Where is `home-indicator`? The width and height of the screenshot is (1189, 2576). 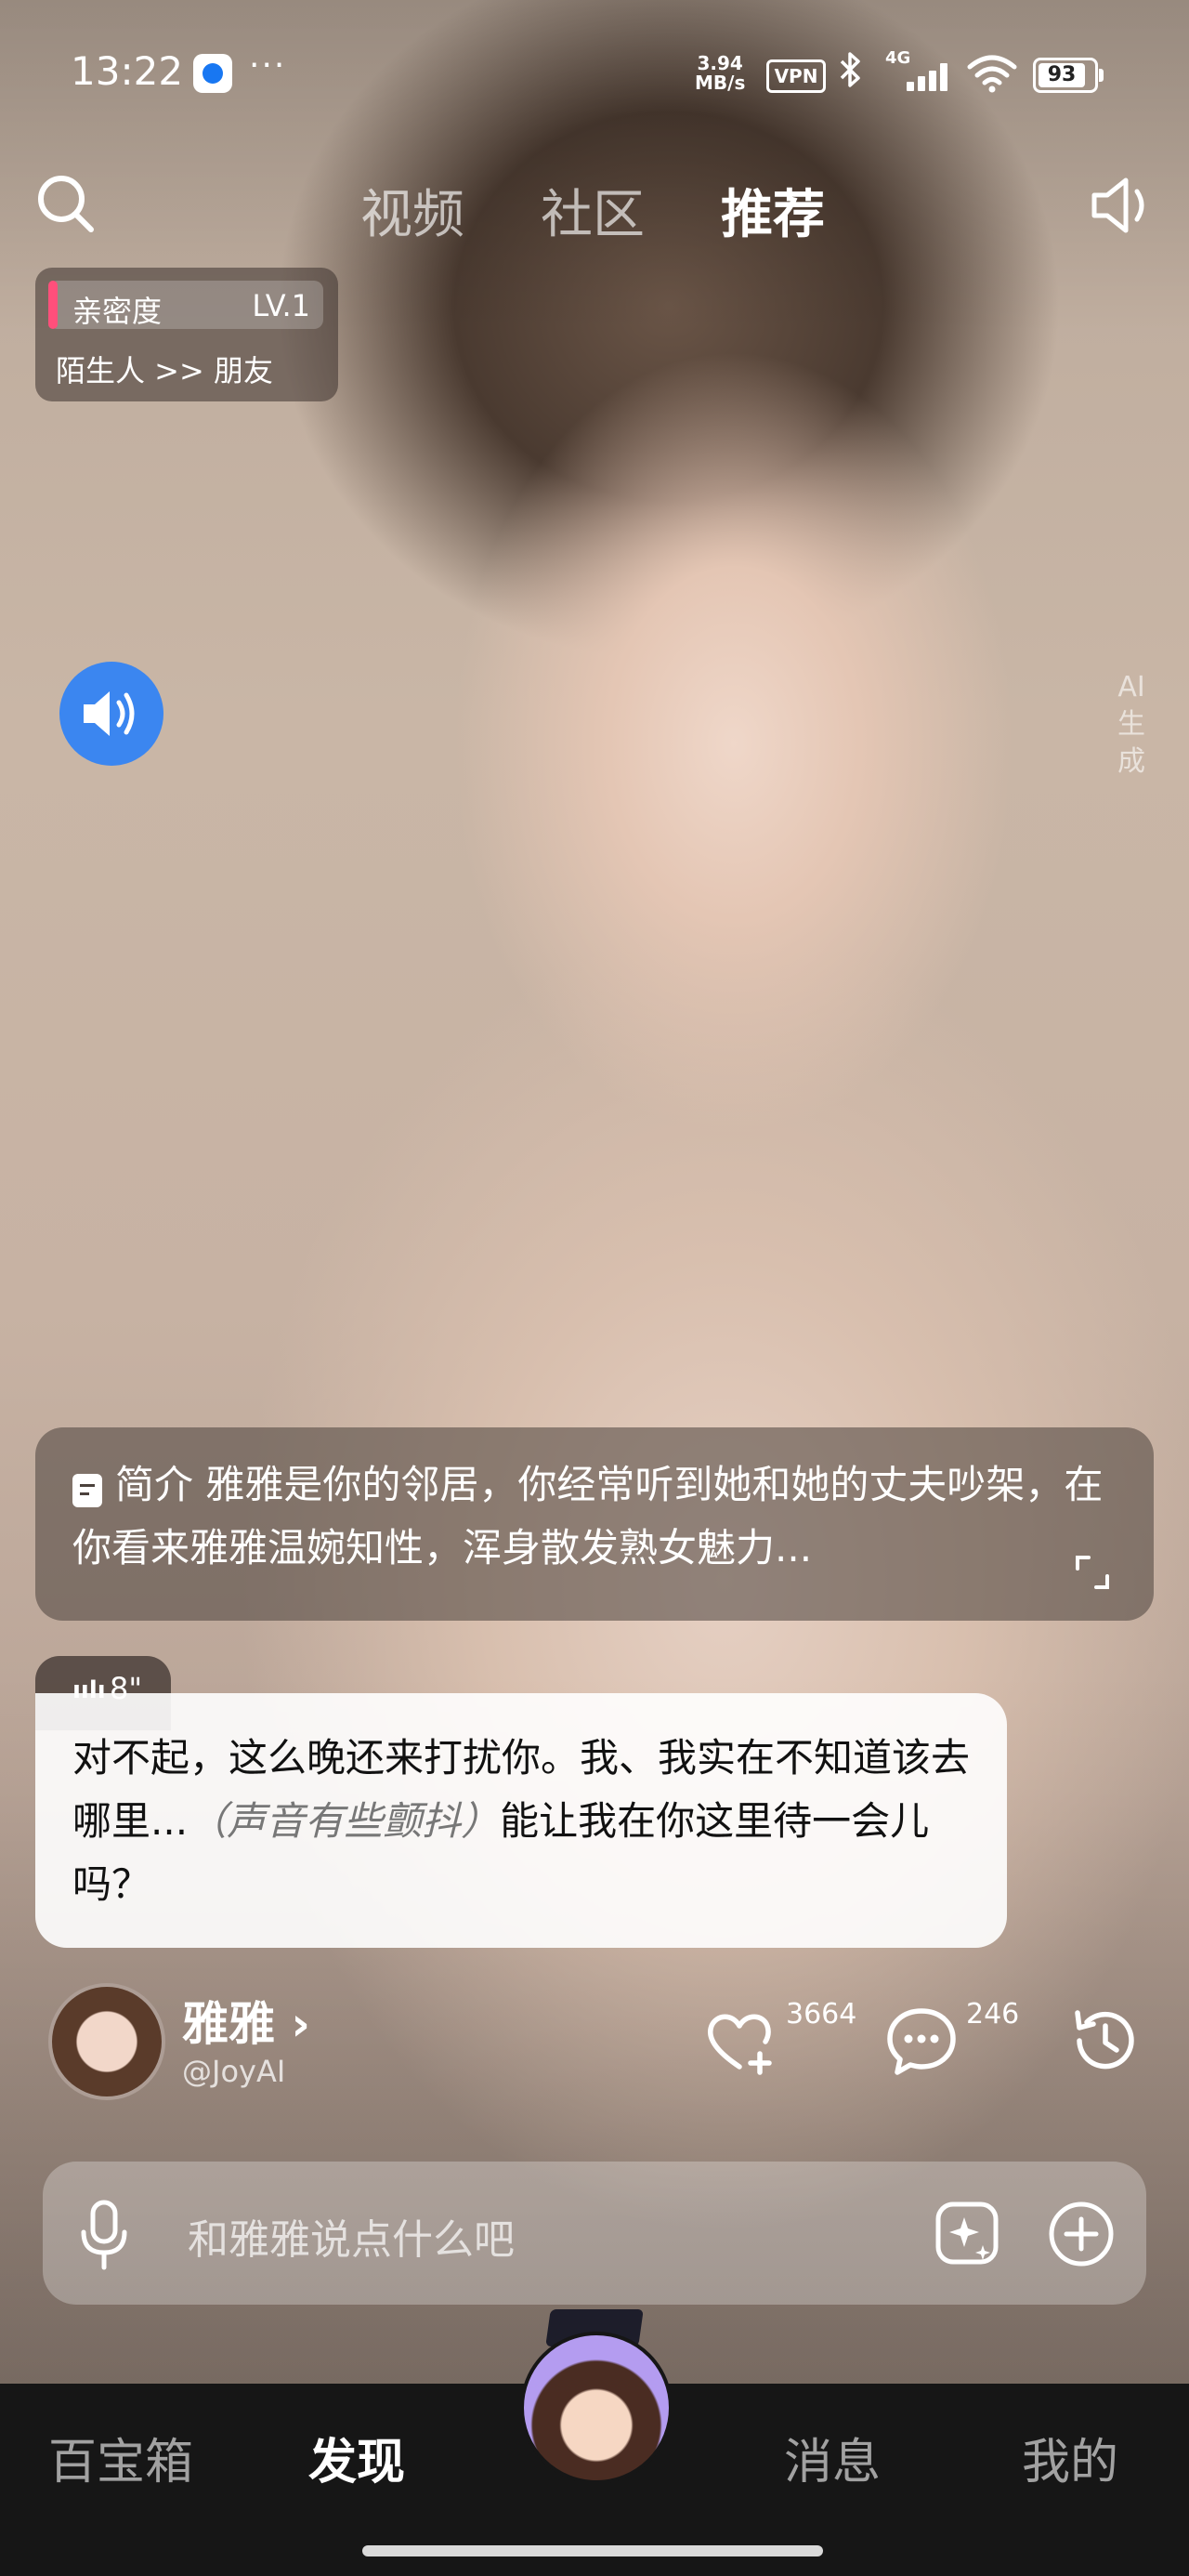
home-indicator is located at coordinates (593, 2550).